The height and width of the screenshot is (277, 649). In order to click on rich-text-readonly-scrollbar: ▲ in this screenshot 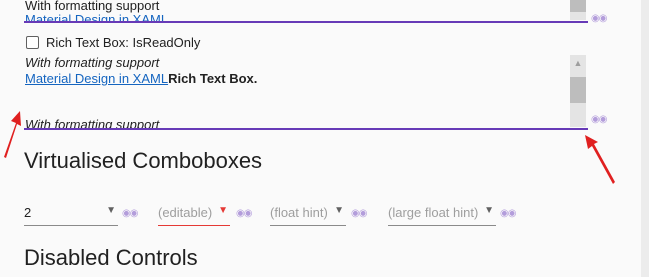, I will do `click(578, 91)`.